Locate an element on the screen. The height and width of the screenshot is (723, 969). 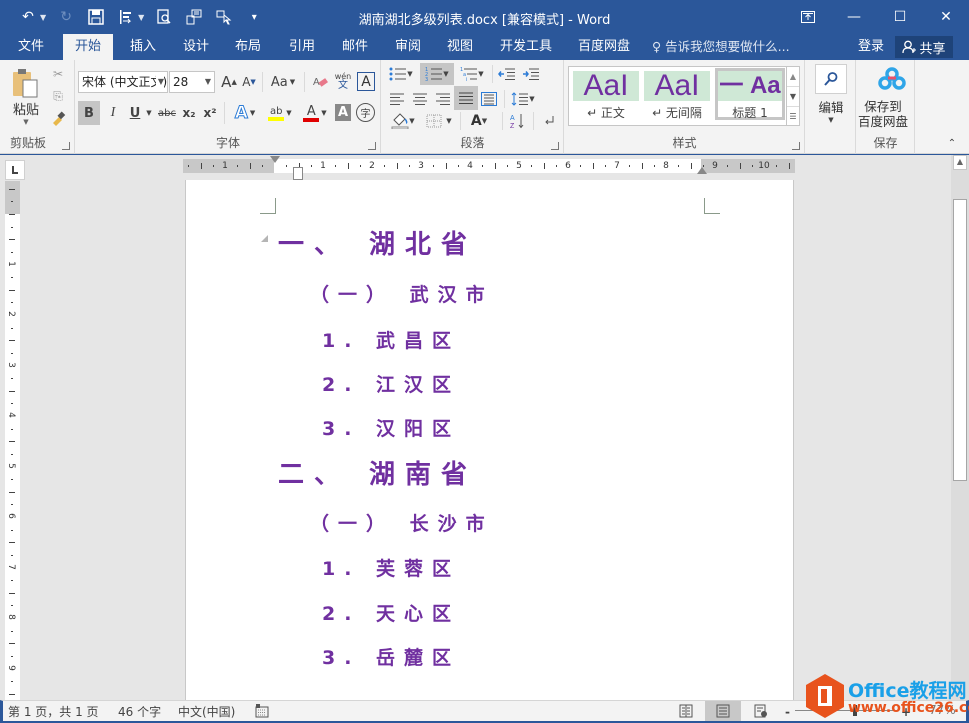
font-dialog-launcher is located at coordinates (372, 146).